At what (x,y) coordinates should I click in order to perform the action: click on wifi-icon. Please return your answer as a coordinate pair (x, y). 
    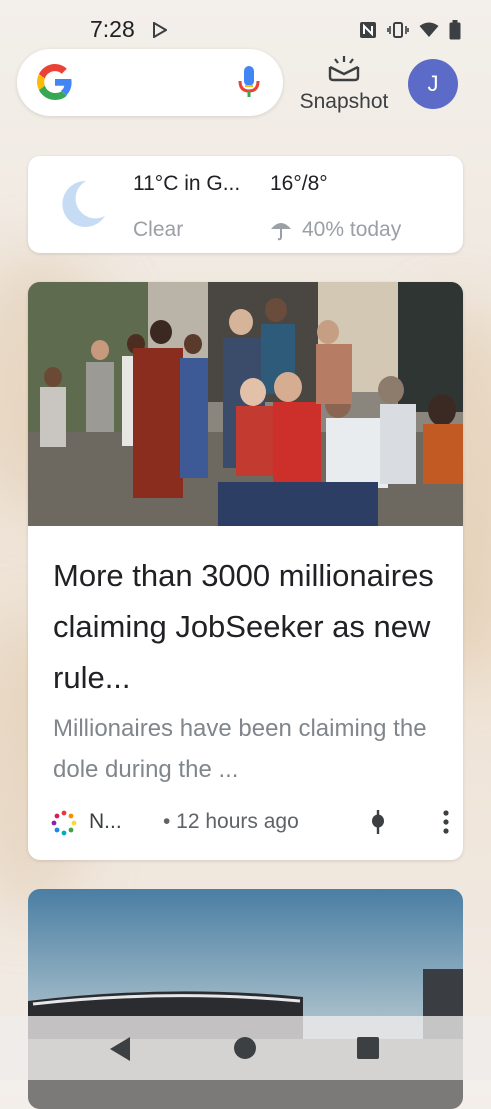
    Looking at the image, I should click on (429, 32).